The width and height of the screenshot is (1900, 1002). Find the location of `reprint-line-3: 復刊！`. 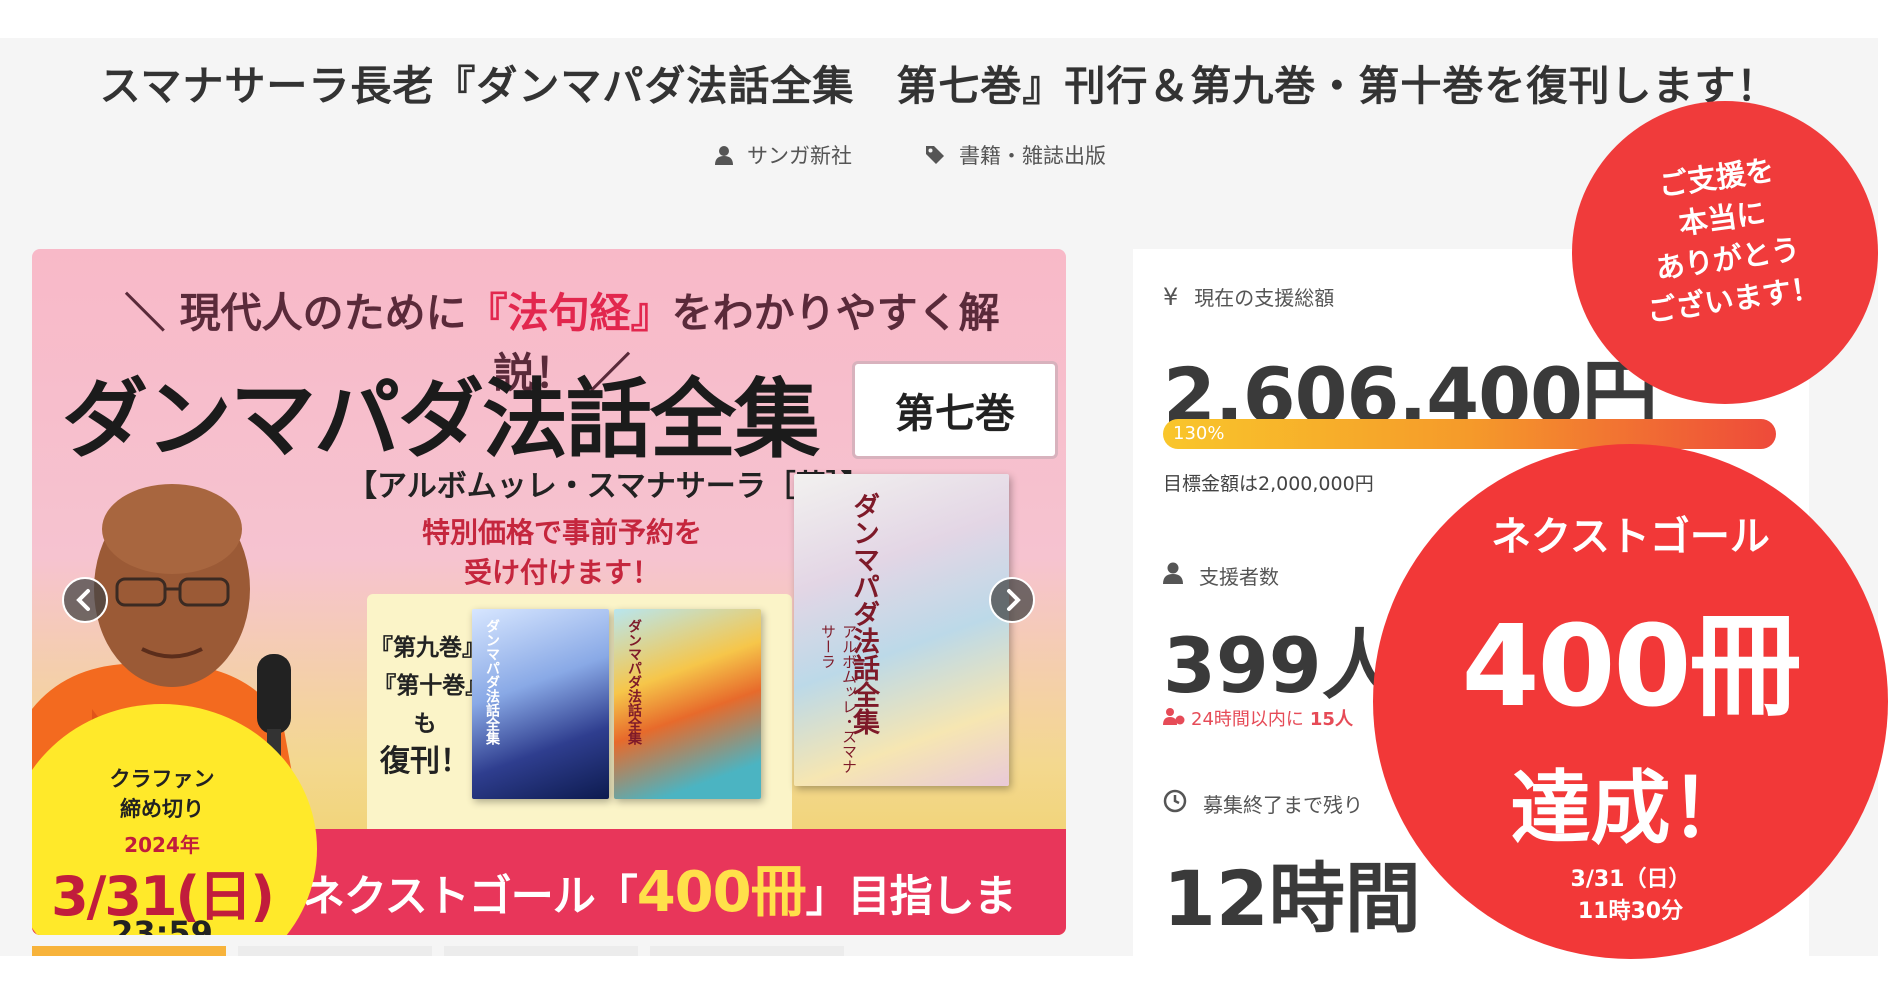

reprint-line-3: 復刊！ is located at coordinates (425, 761).